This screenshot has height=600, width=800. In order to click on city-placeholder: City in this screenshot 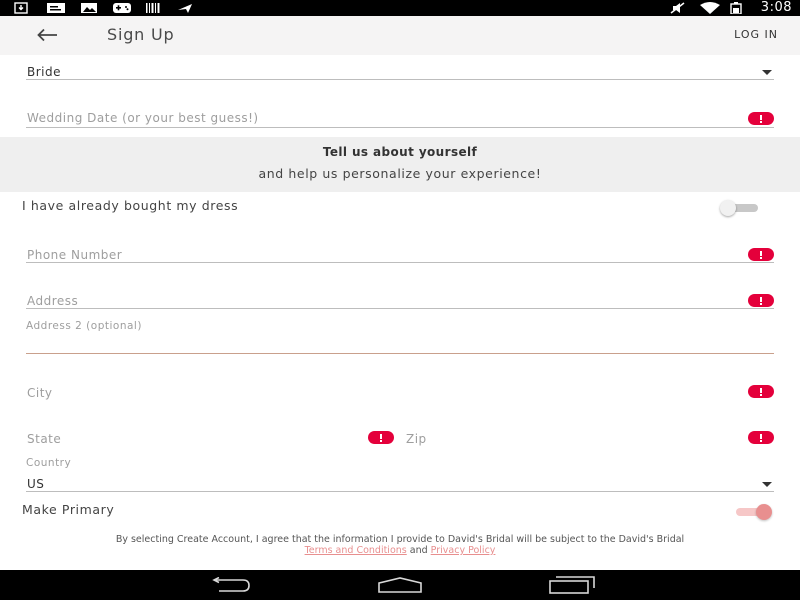, I will do `click(40, 393)`.